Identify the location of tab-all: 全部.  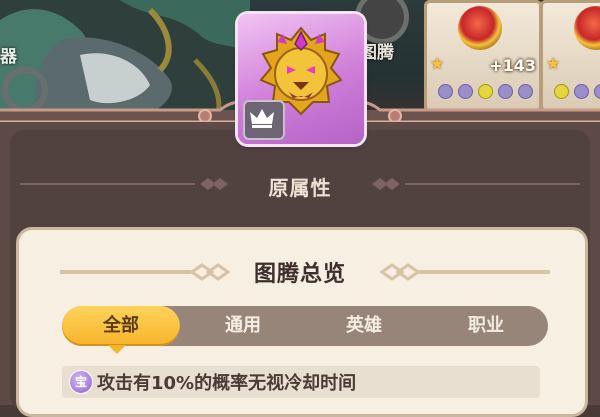
(121, 326).